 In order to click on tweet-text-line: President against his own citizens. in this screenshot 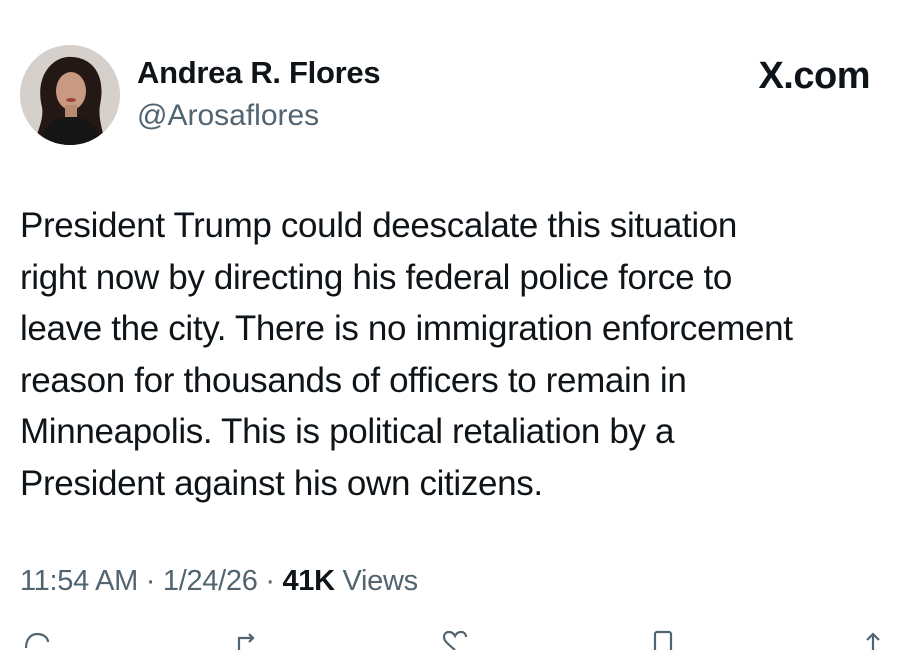, I will do `click(281, 483)`.